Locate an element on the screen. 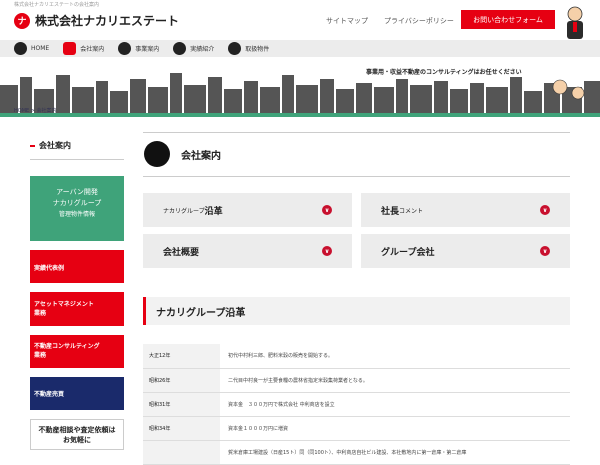  year-cell: 昭和34年 is located at coordinates (181, 428).